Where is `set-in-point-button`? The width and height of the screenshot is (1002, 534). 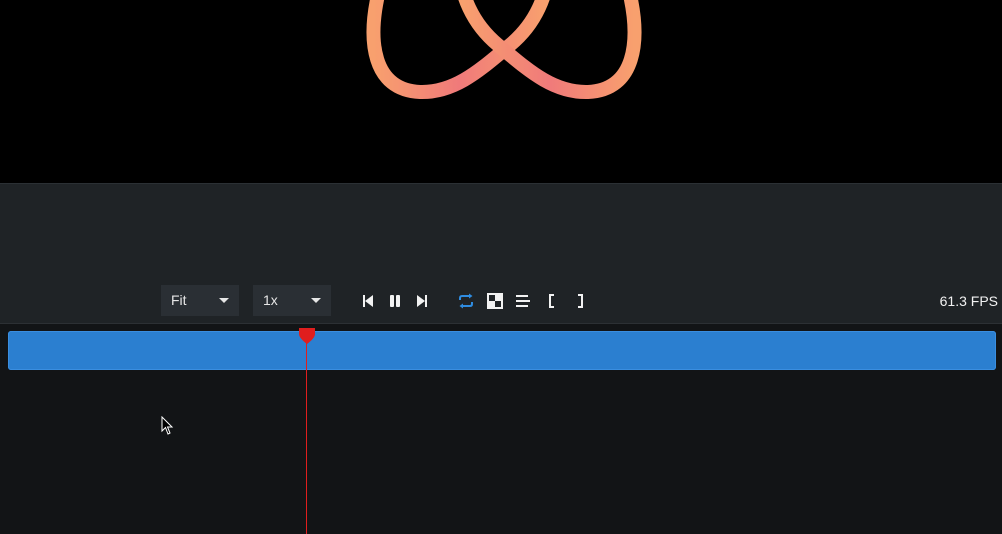 set-in-point-button is located at coordinates (552, 301).